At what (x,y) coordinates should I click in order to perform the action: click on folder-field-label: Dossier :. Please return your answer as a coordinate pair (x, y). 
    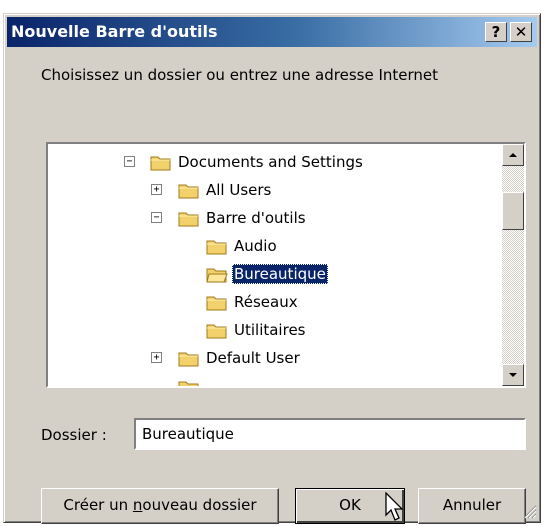
    Looking at the image, I should click on (74, 435).